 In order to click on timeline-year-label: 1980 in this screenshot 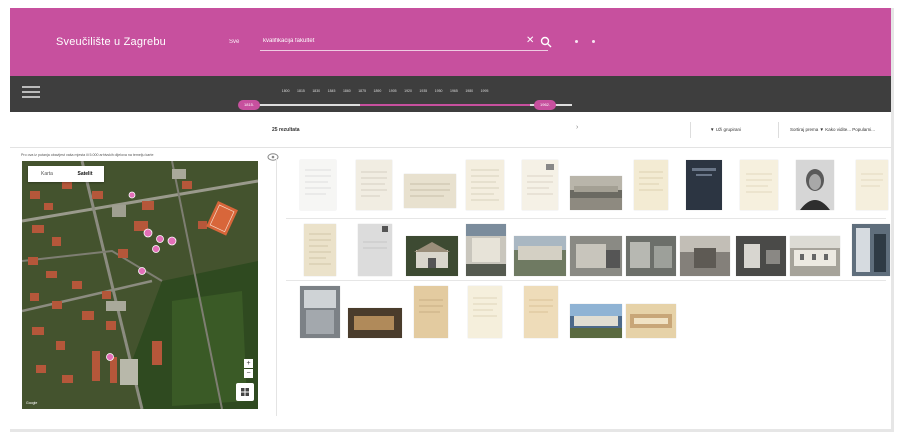, I will do `click(469, 91)`.